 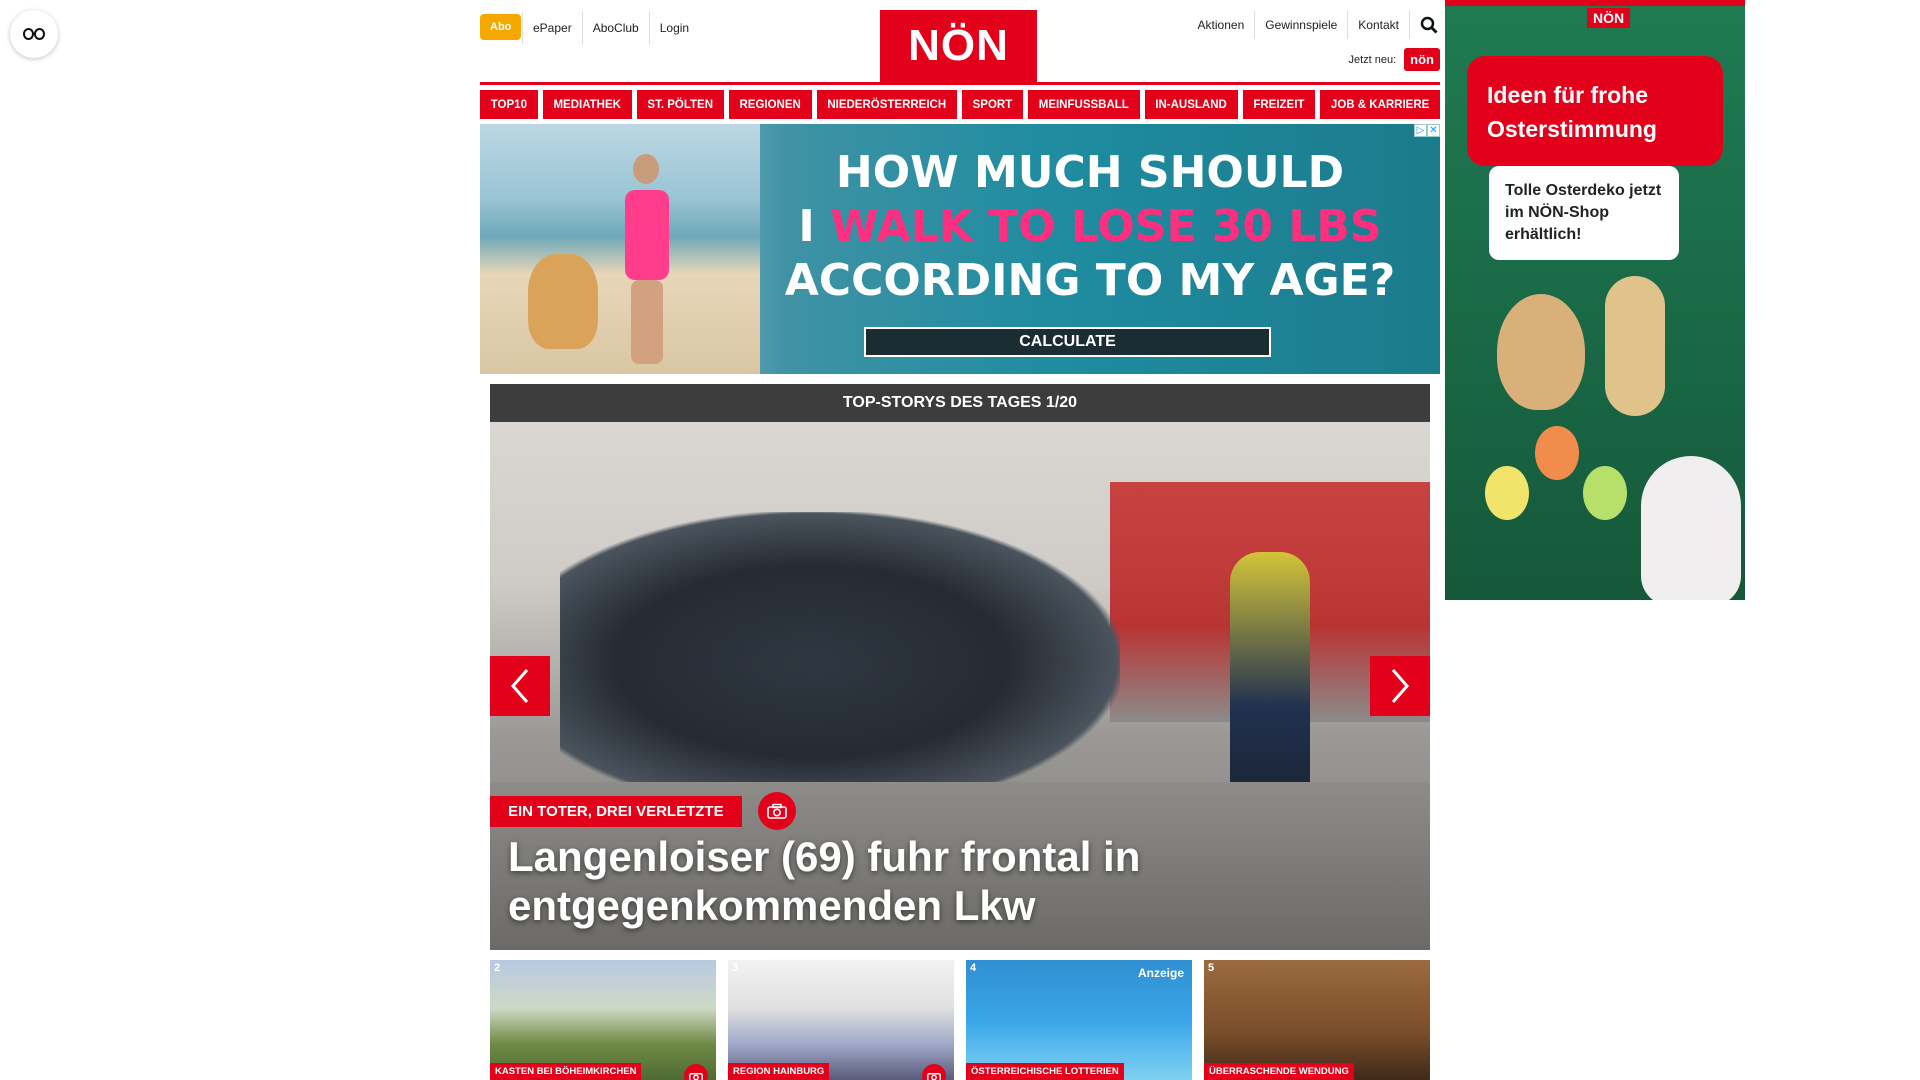 I want to click on chevron-left-icon, so click(x=520, y=686).